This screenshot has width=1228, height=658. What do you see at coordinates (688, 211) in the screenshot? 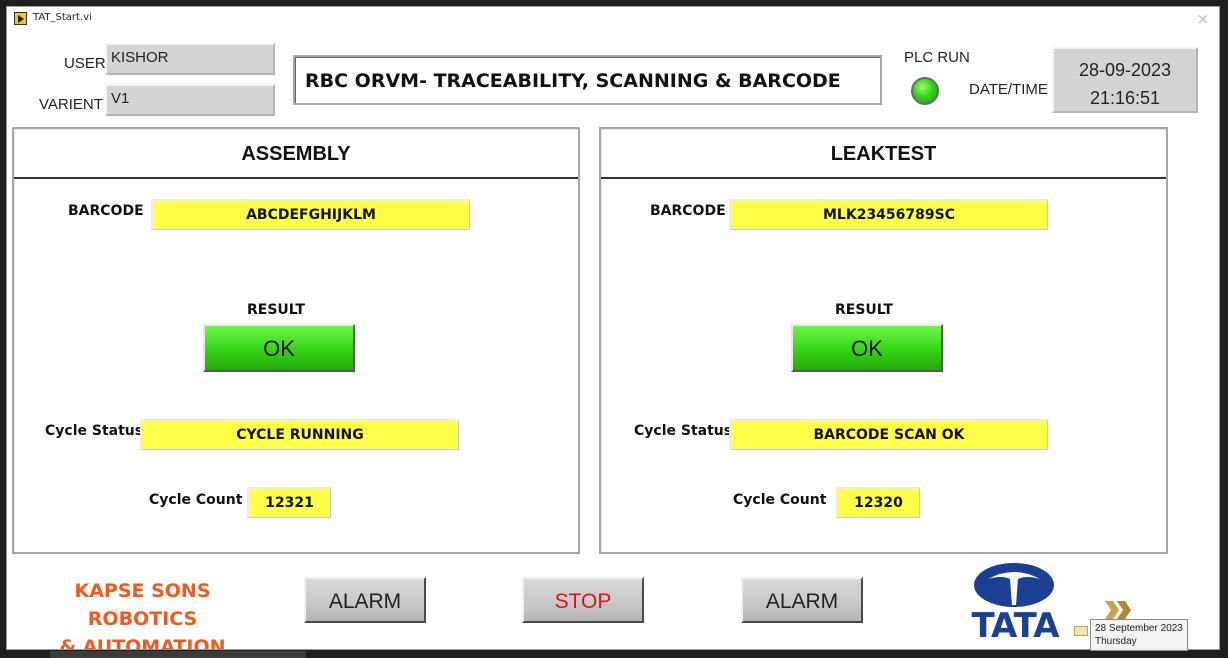
I see `leaktest-barcode-label: BARCODE` at bounding box center [688, 211].